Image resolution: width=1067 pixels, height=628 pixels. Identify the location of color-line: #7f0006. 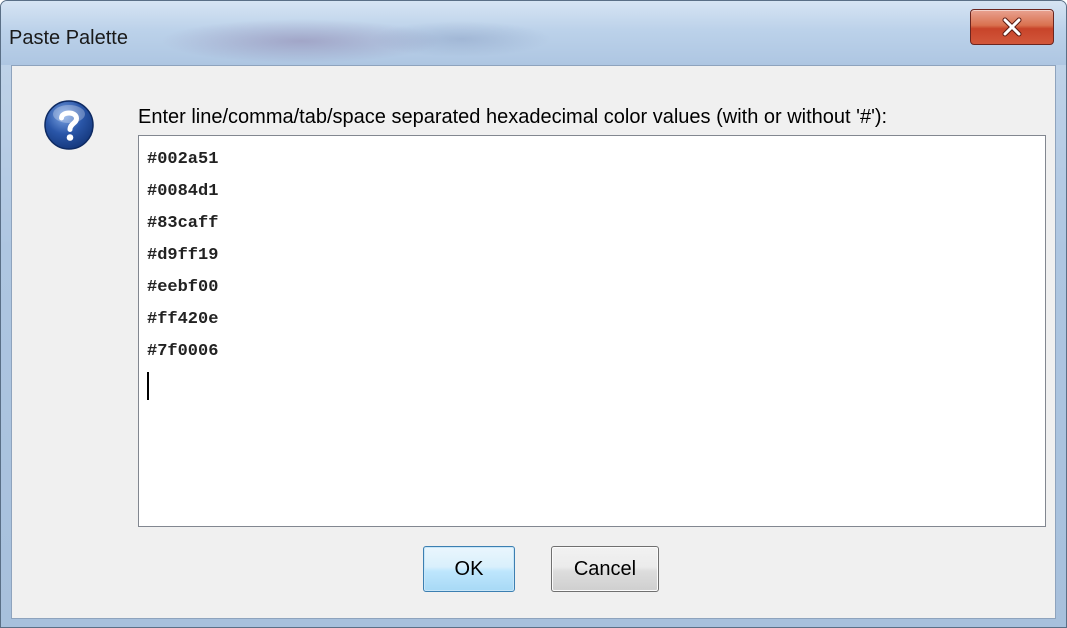
(183, 351).